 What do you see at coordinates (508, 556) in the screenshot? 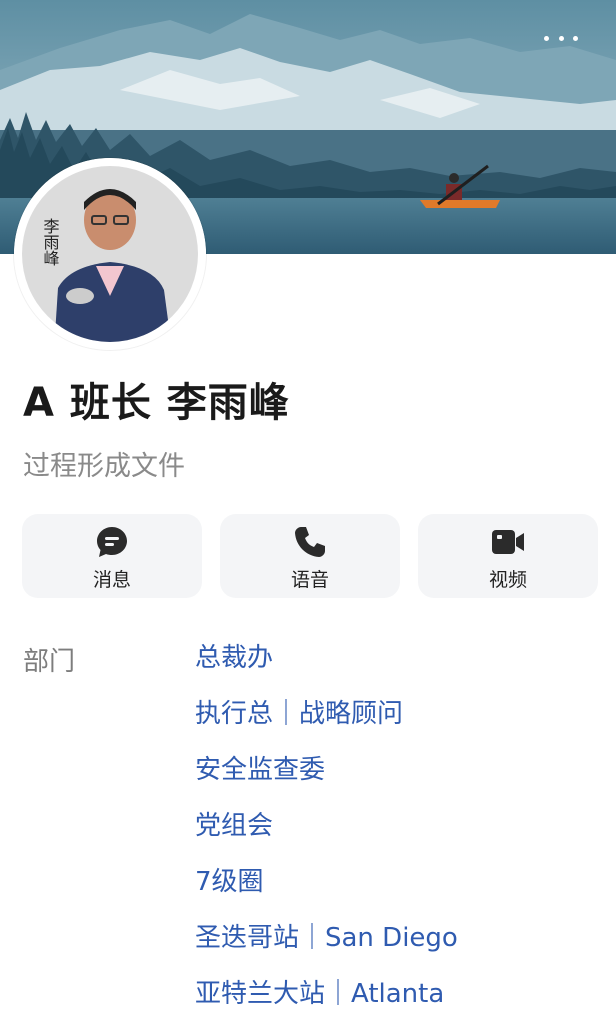
I see `video-button: 视频` at bounding box center [508, 556].